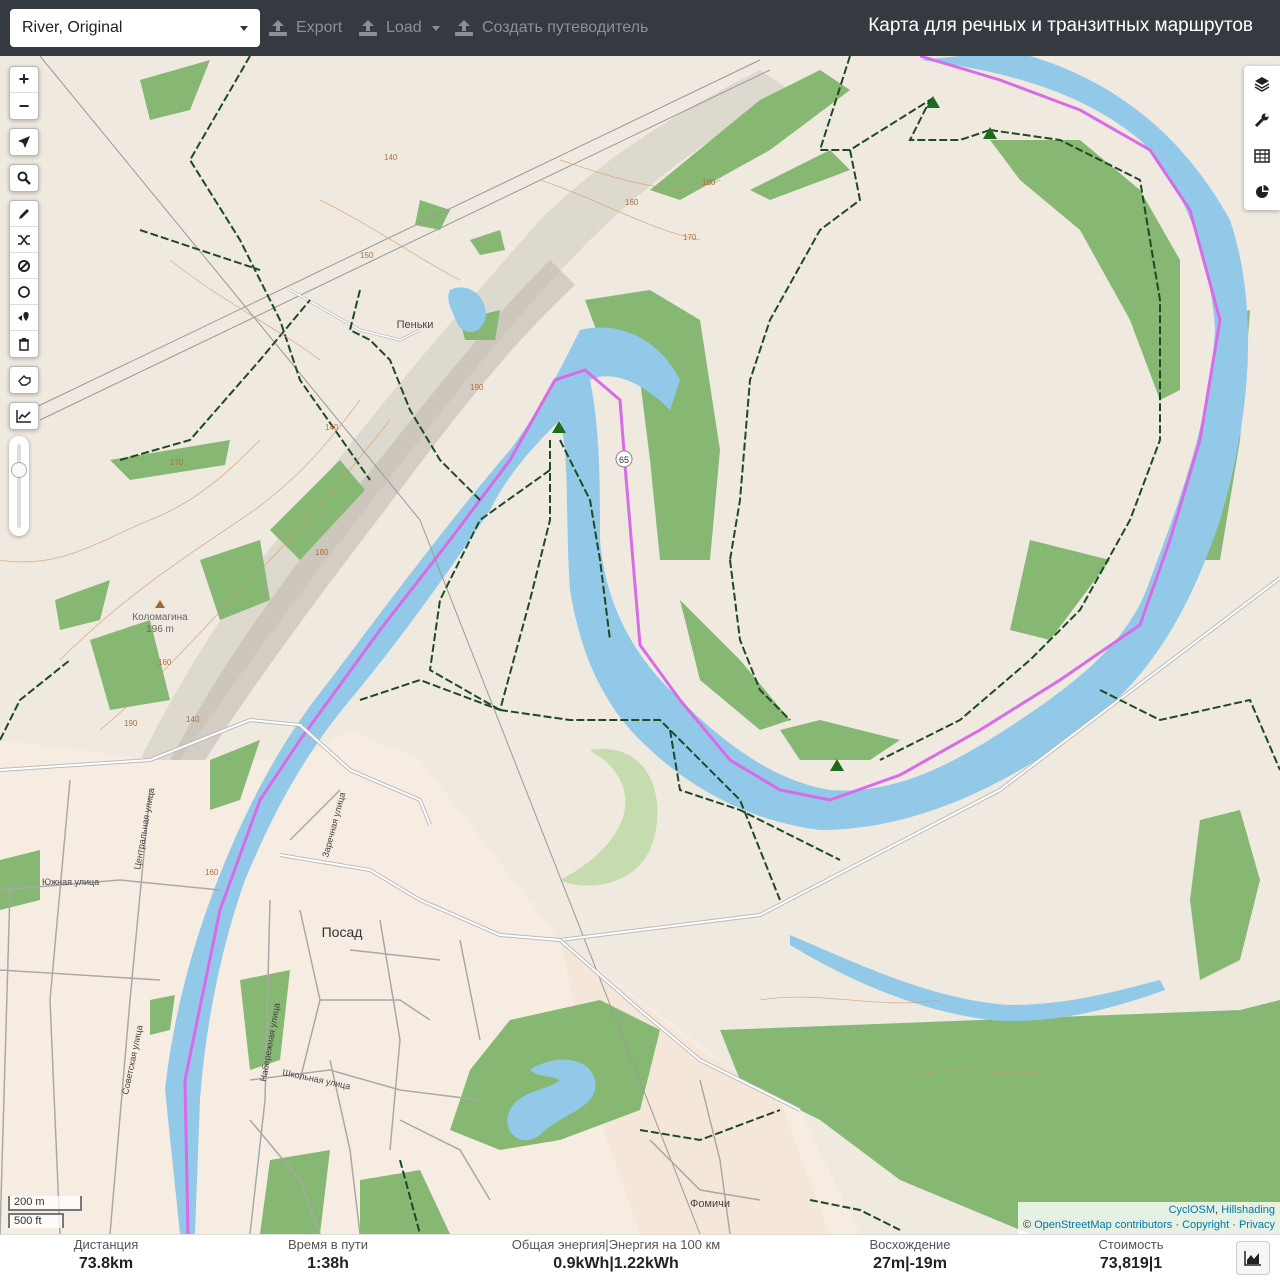 This screenshot has width=1280, height=1280. I want to click on street-yuzhnaya: Южная улица, so click(70, 882).